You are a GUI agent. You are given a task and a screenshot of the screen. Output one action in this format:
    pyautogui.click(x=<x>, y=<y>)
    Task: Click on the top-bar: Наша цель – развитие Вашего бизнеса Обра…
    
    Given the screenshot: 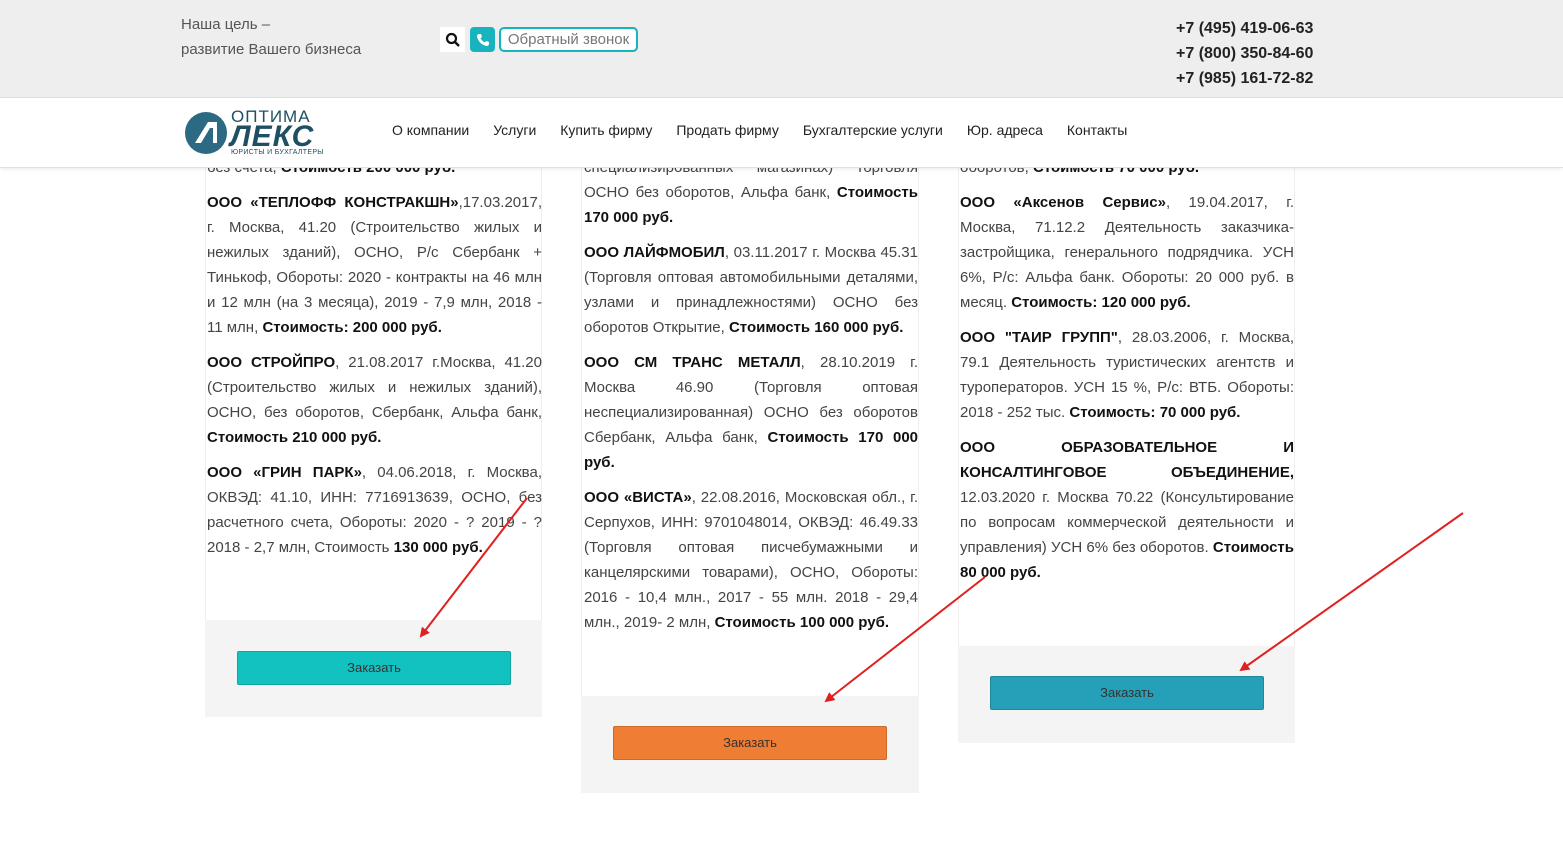 What is the action you would take?
    pyautogui.click(x=781, y=49)
    